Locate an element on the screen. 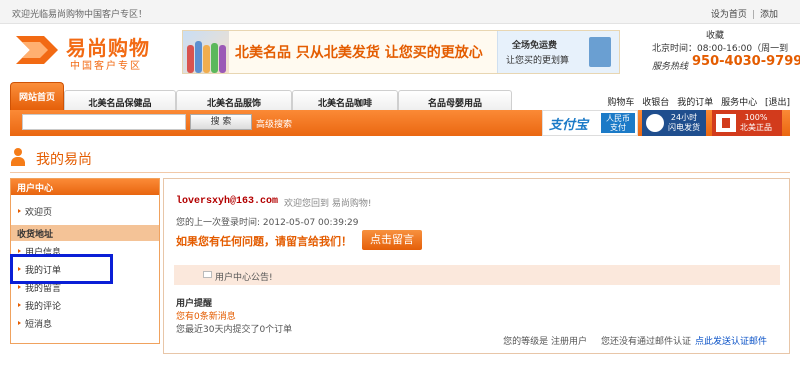  notice-icon is located at coordinates (207, 274).